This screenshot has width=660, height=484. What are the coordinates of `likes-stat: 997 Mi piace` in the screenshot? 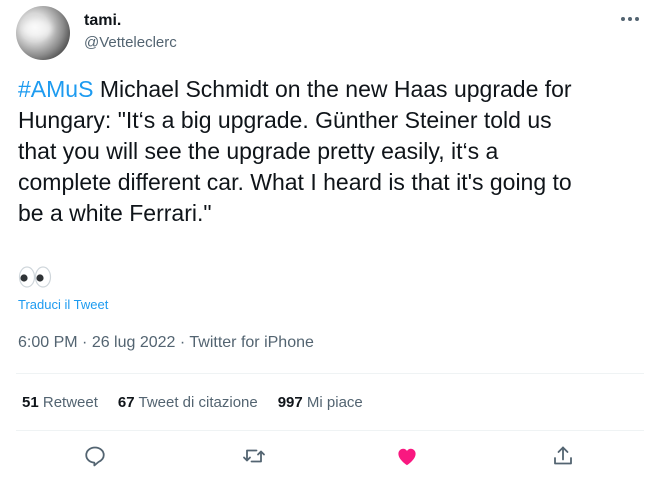 It's located at (320, 402).